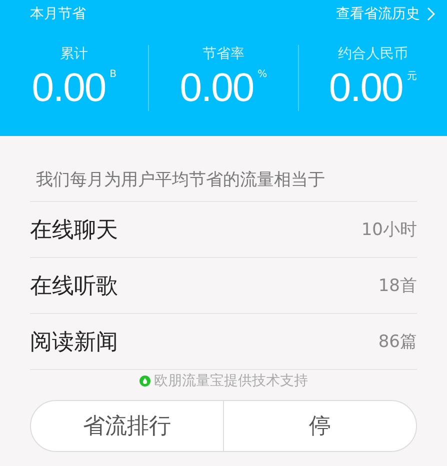  Describe the element at coordinates (373, 54) in the screenshot. I see `stat-label: 约合人民币` at that location.